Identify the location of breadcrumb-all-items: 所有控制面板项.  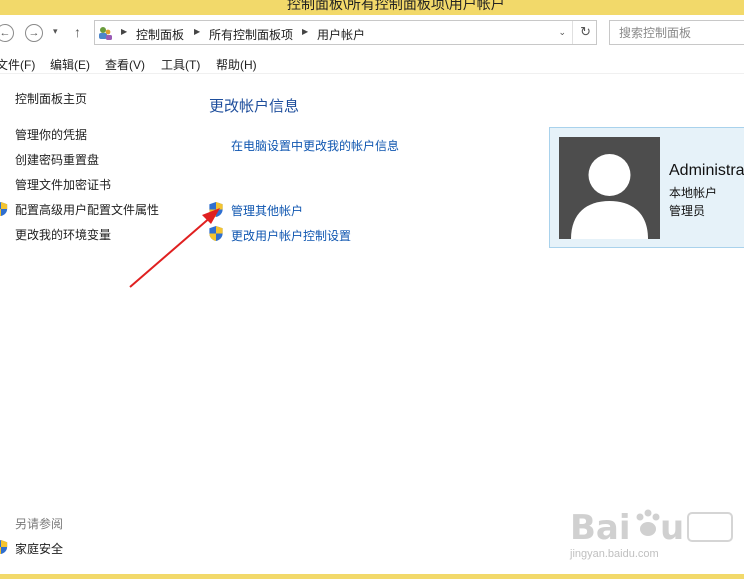
(251, 34).